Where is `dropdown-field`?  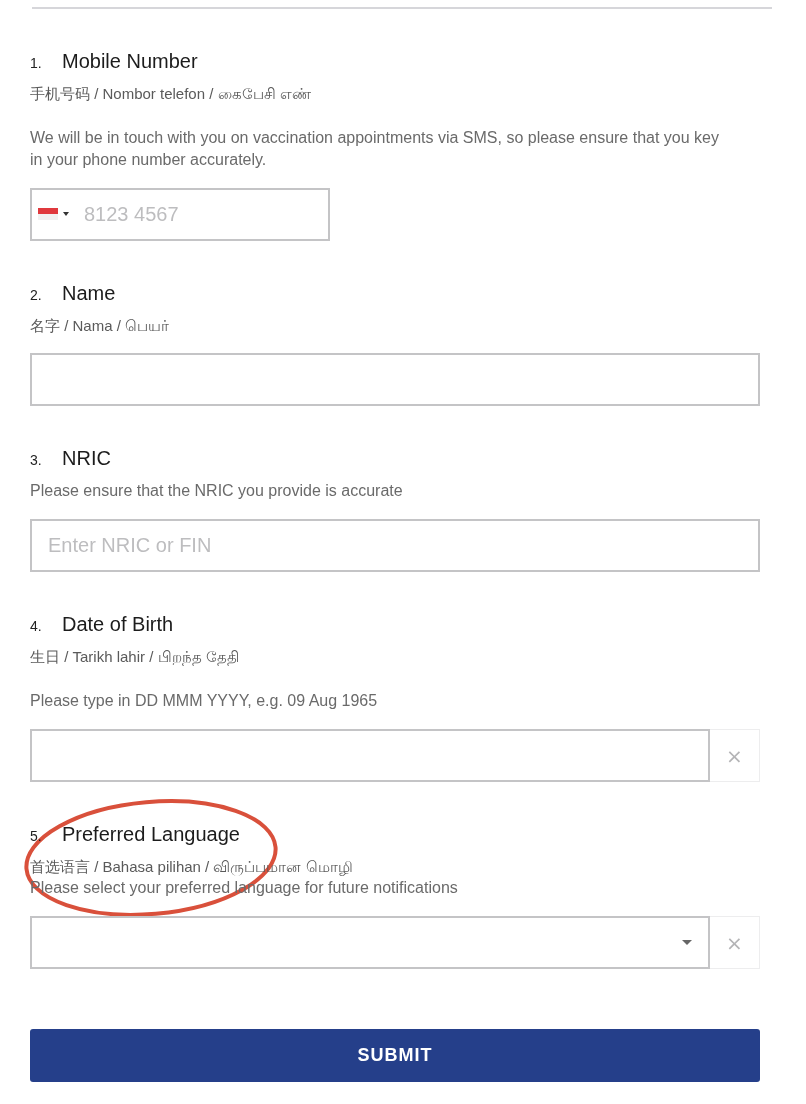 dropdown-field is located at coordinates (370, 942).